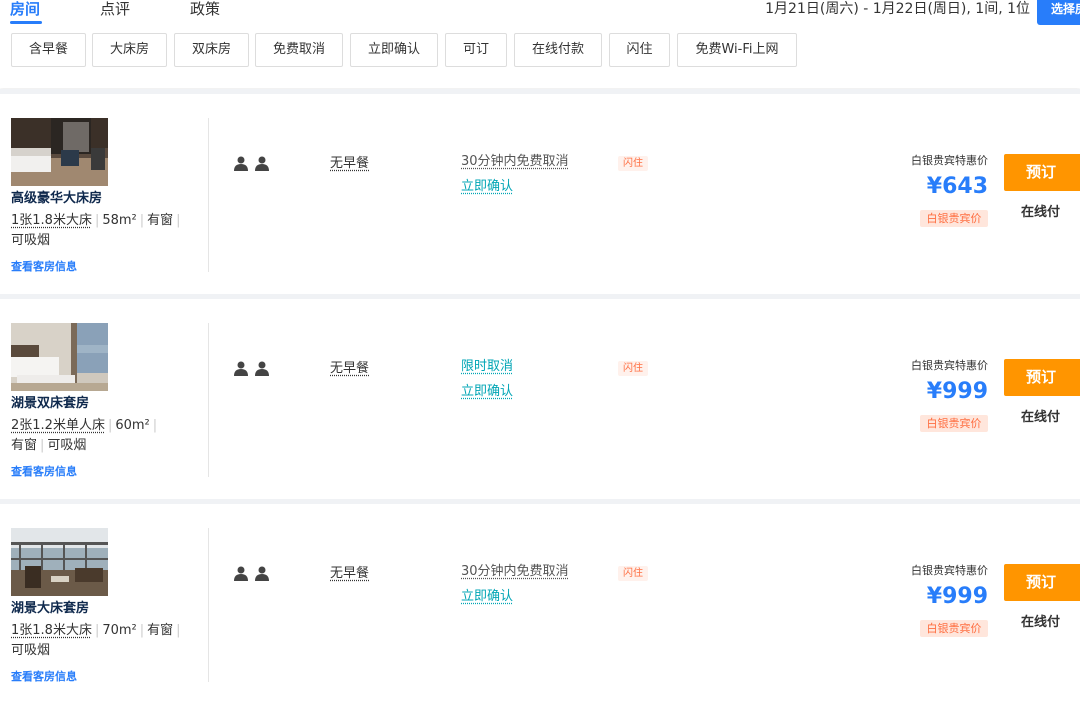 This screenshot has height=704, width=1080. Describe the element at coordinates (119, 220) in the screenshot. I see `room-area: 58m²` at that location.